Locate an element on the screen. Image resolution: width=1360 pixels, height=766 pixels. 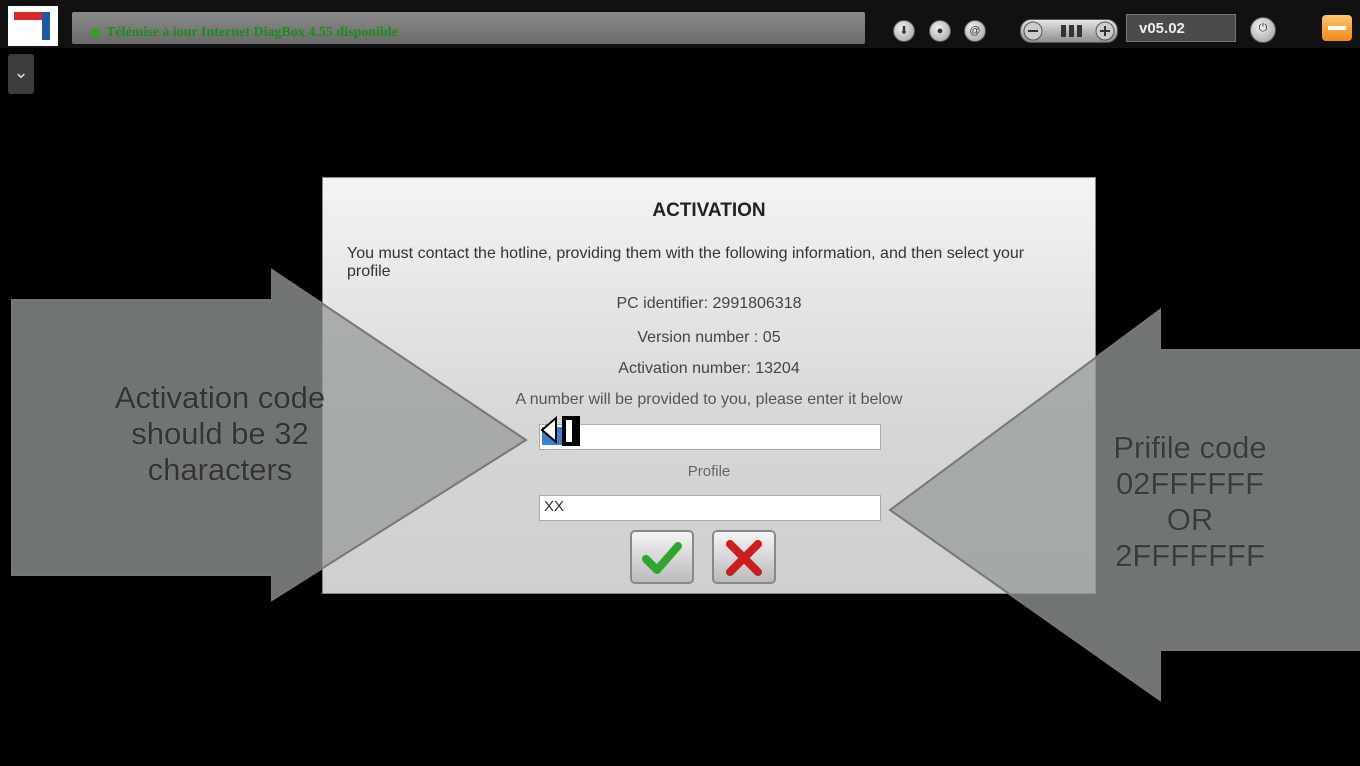
close-icon is located at coordinates (744, 558).